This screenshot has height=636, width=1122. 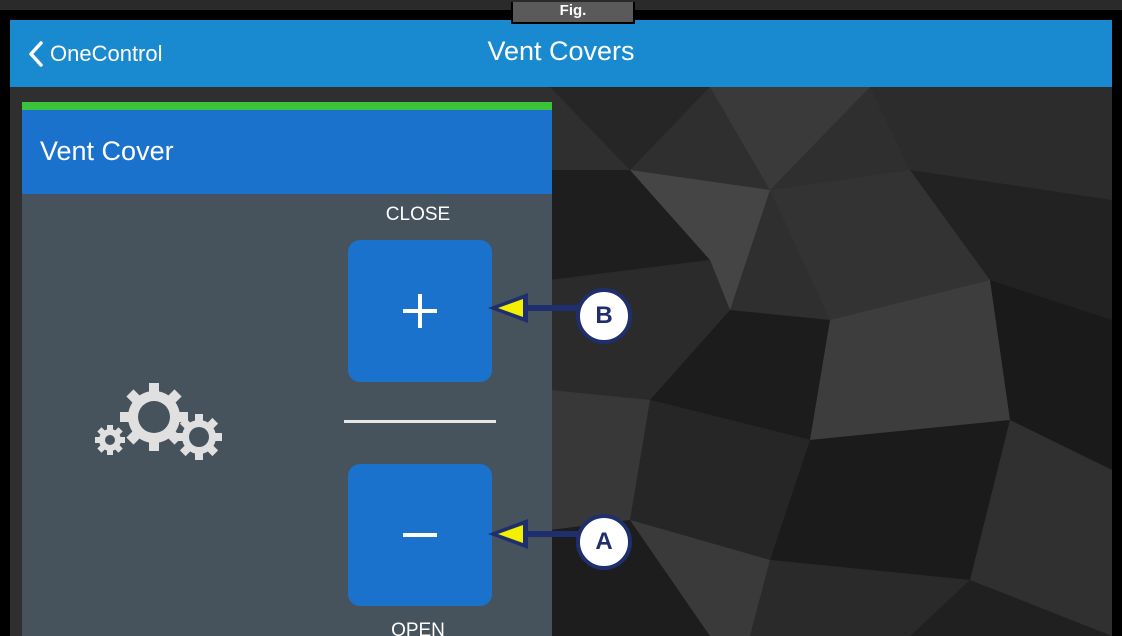 I want to click on callout-a-arrow, so click(x=534, y=534).